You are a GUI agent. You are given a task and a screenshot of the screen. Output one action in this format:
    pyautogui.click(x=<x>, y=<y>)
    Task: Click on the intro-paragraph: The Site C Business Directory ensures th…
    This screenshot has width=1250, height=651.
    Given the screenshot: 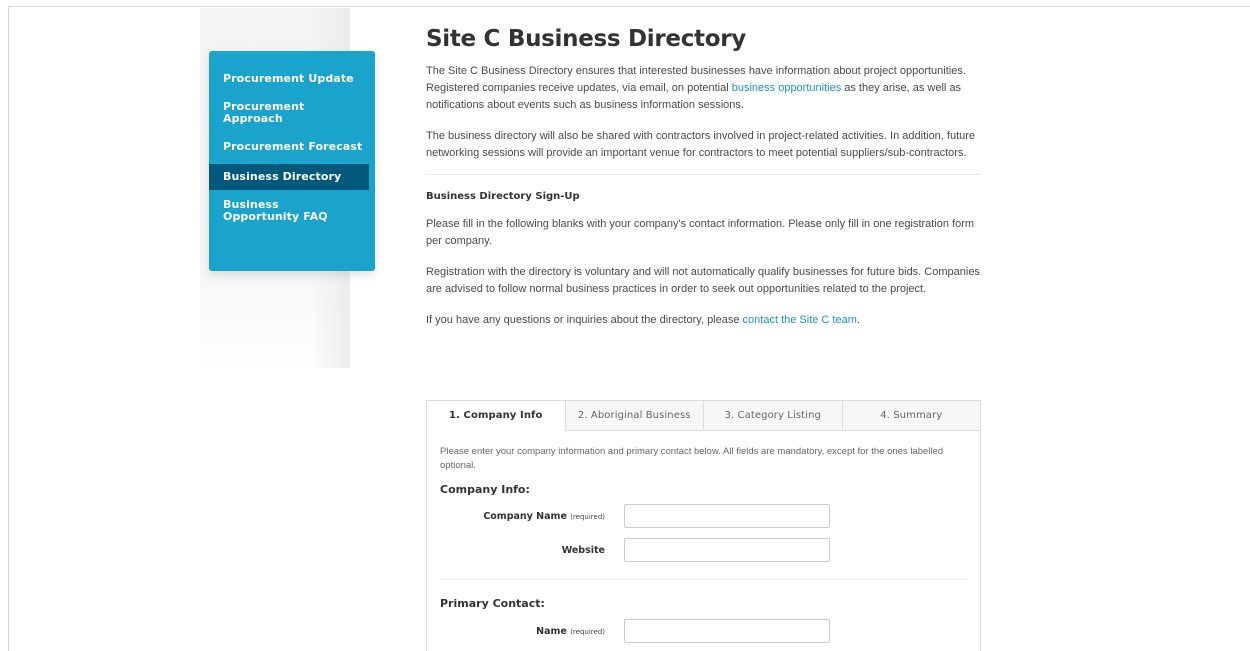 What is the action you would take?
    pyautogui.click(x=706, y=88)
    